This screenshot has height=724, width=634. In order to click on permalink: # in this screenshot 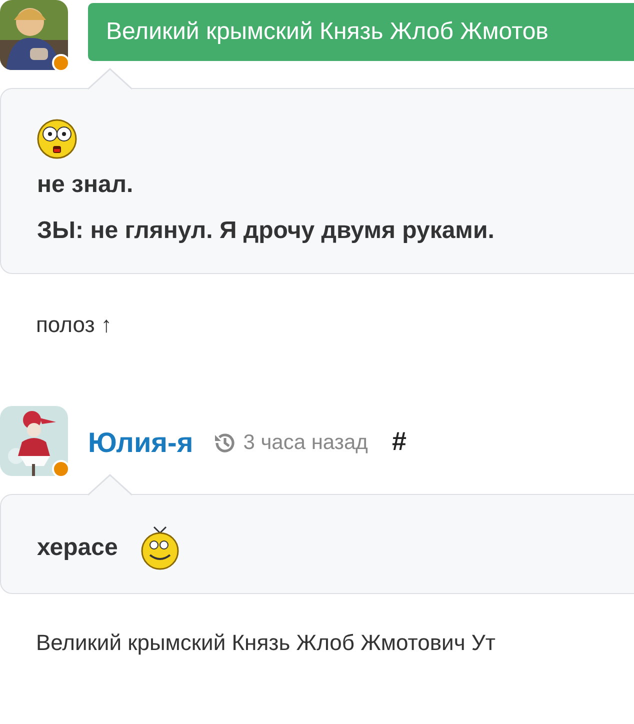, I will do `click(399, 441)`.